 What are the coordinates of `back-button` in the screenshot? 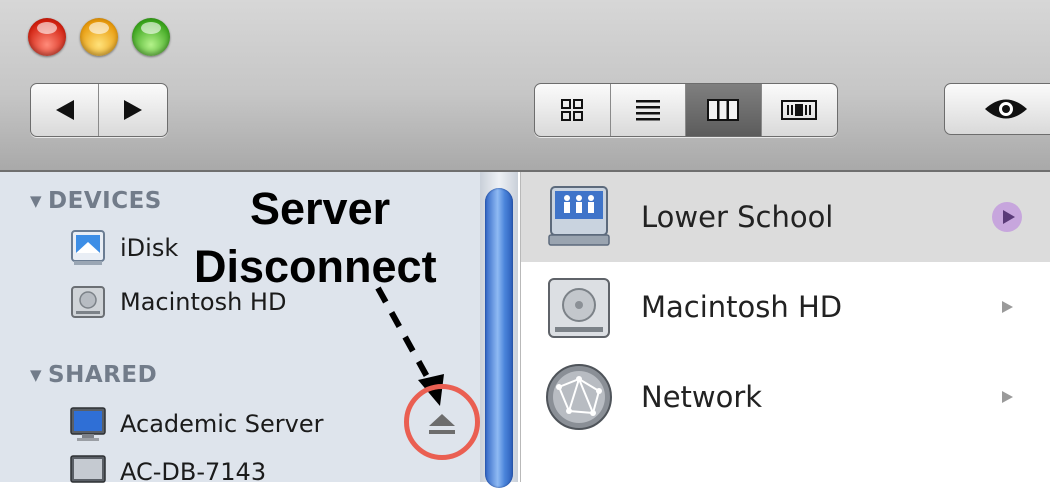 It's located at (65, 110).